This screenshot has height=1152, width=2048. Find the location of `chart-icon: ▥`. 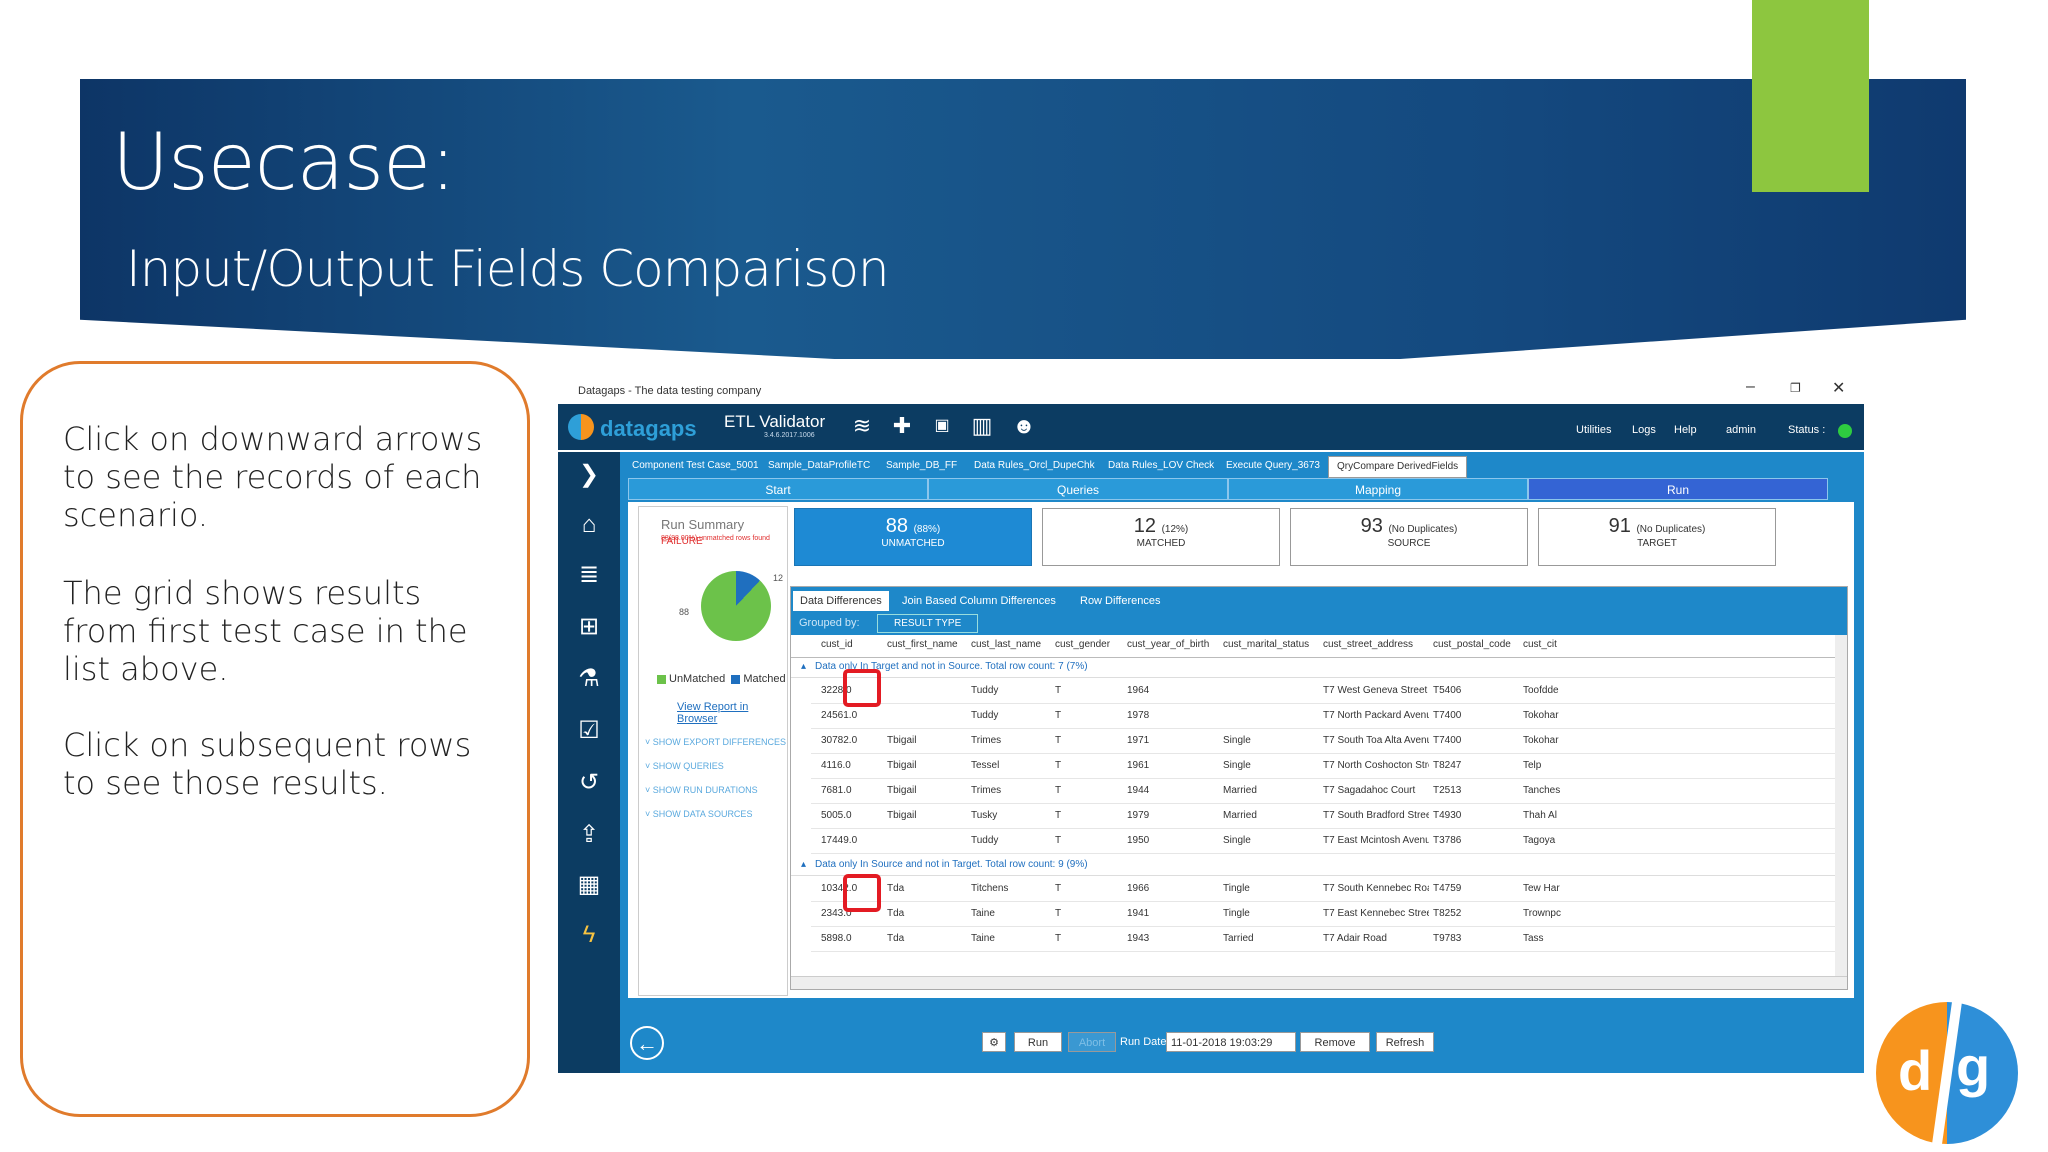

chart-icon: ▥ is located at coordinates (982, 426).